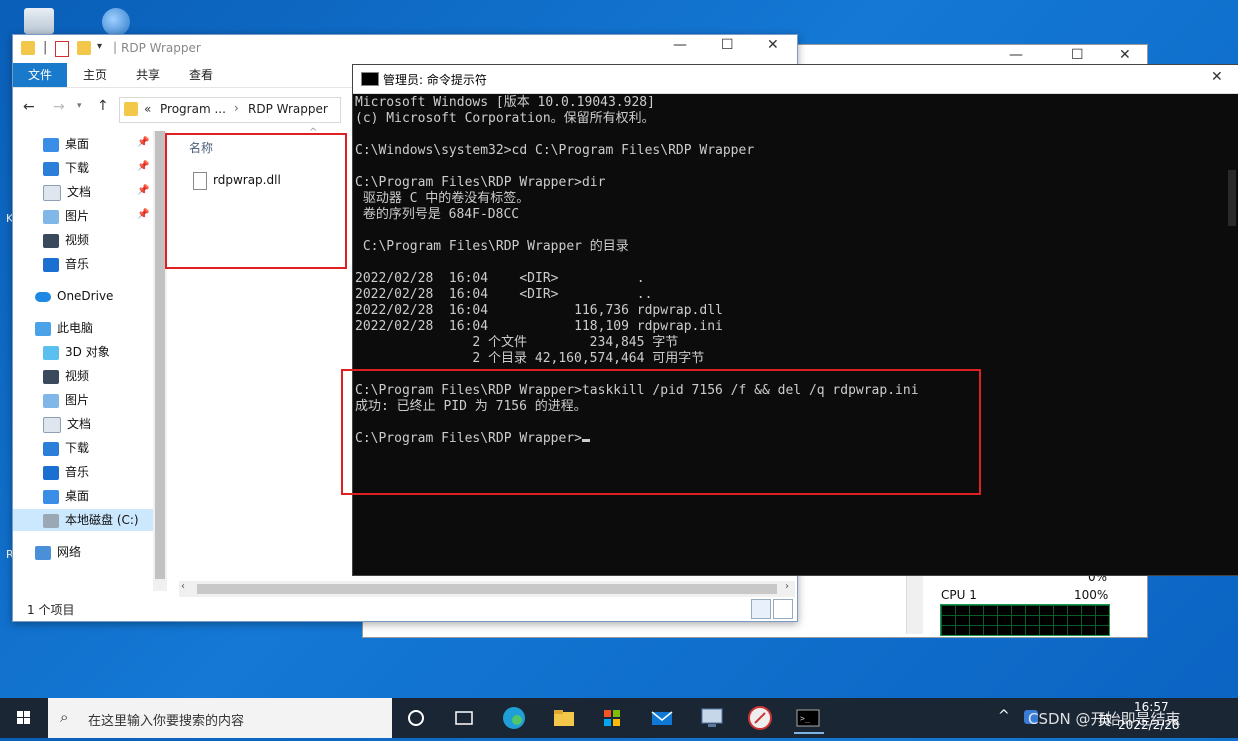  What do you see at coordinates (1025, 620) in the screenshot?
I see `cpu-graph` at bounding box center [1025, 620].